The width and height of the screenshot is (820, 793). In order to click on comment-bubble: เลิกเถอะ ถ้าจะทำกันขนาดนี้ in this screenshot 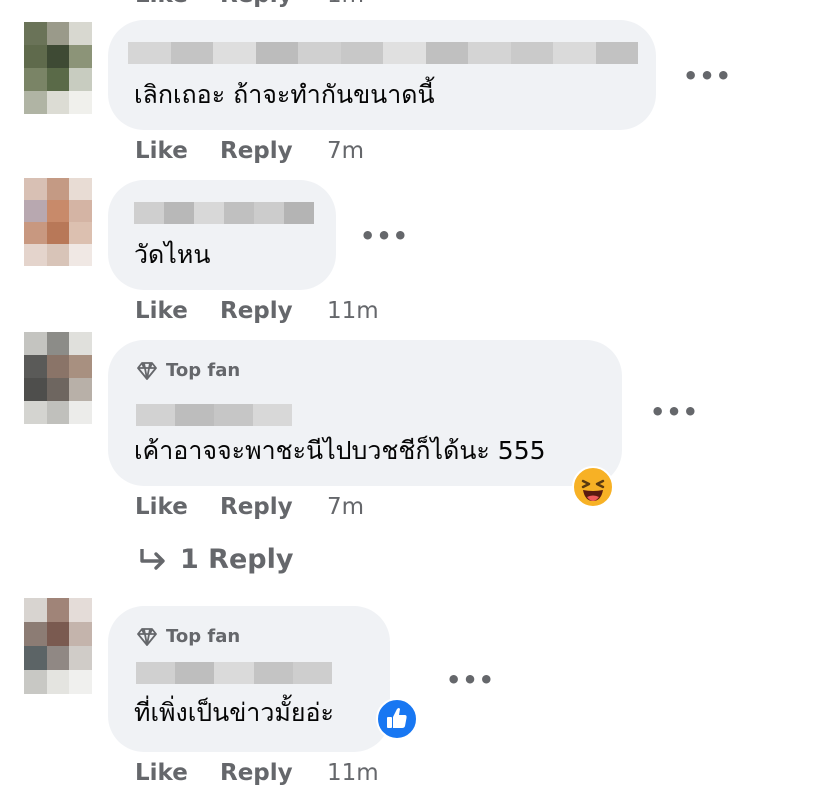, I will do `click(382, 75)`.